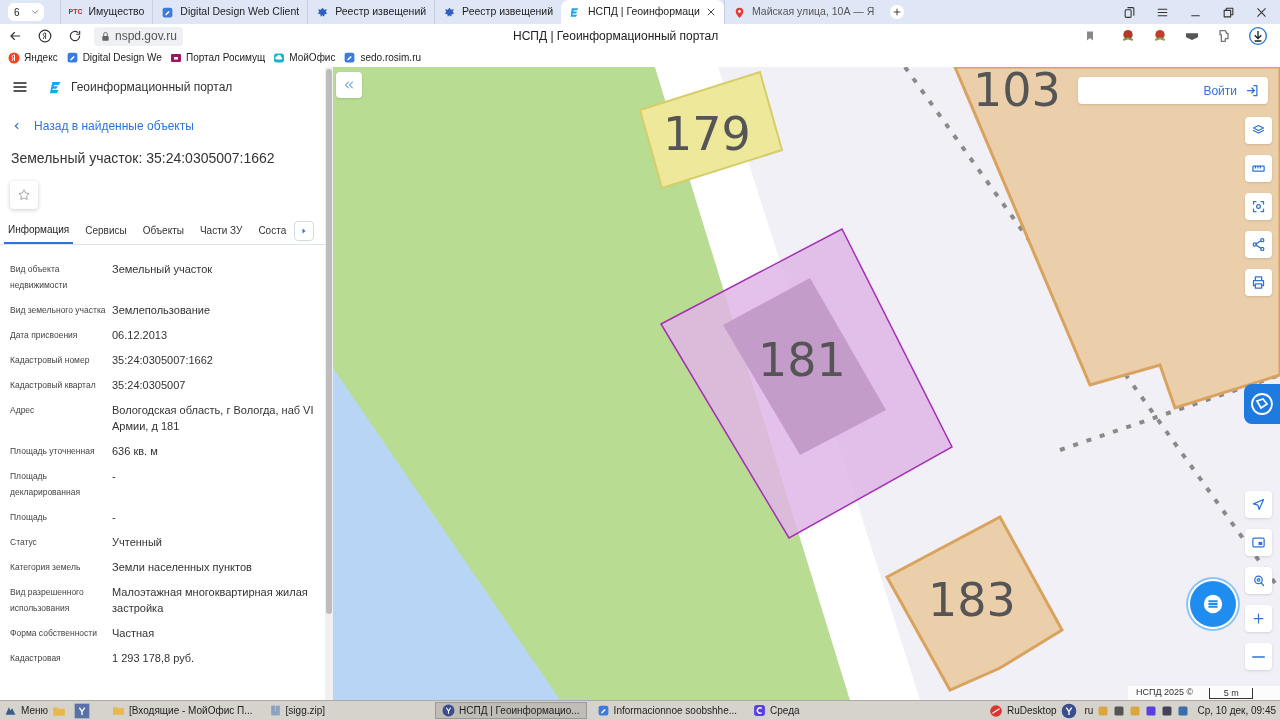  Describe the element at coordinates (106, 230) in the screenshot. I see `tab: Сервисы` at that location.